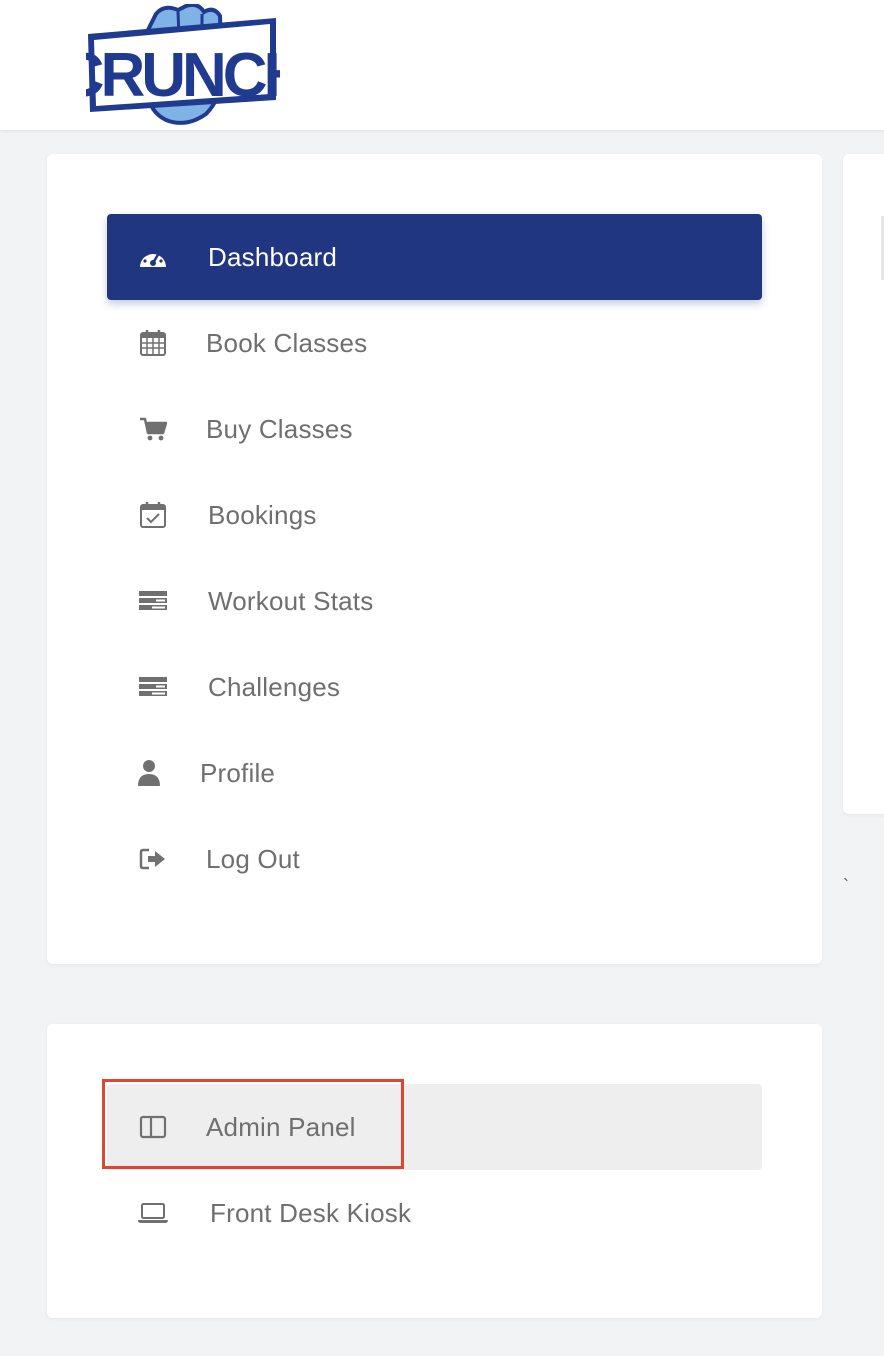 The image size is (884, 1356). What do you see at coordinates (434, 515) in the screenshot?
I see `nav-item-bookings: Bookings` at bounding box center [434, 515].